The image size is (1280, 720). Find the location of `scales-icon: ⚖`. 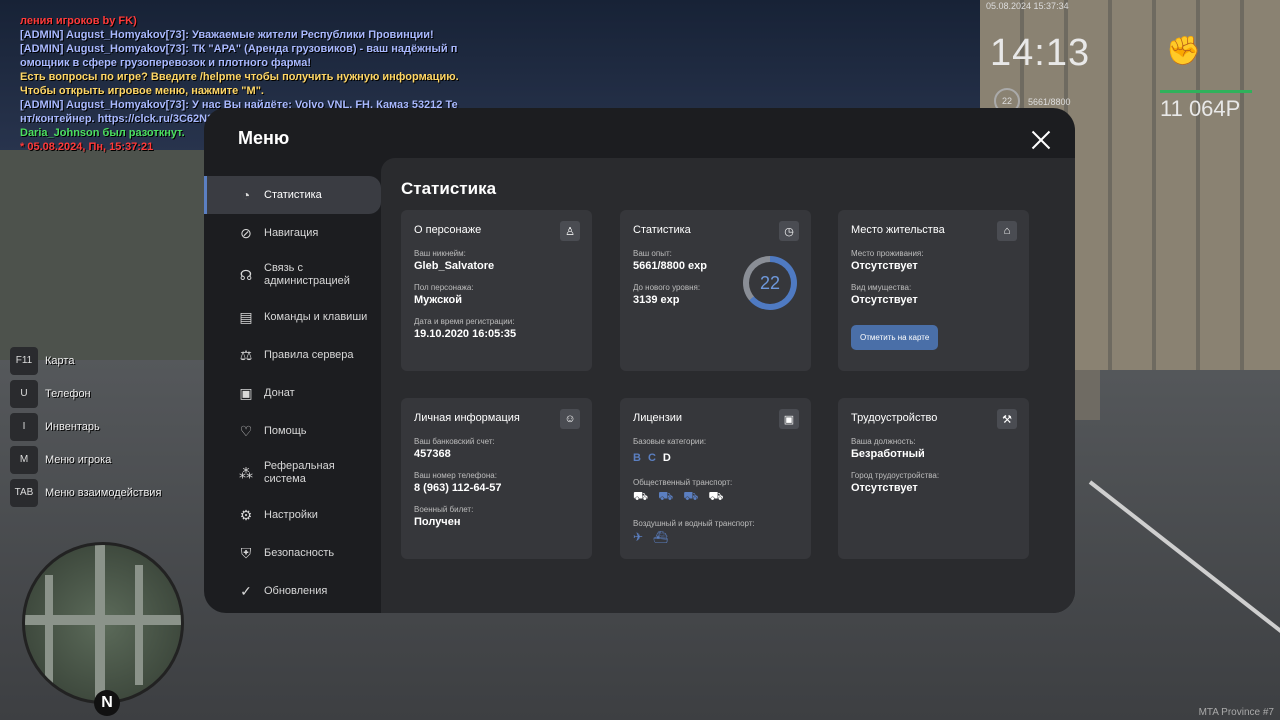

scales-icon: ⚖ is located at coordinates (246, 354).